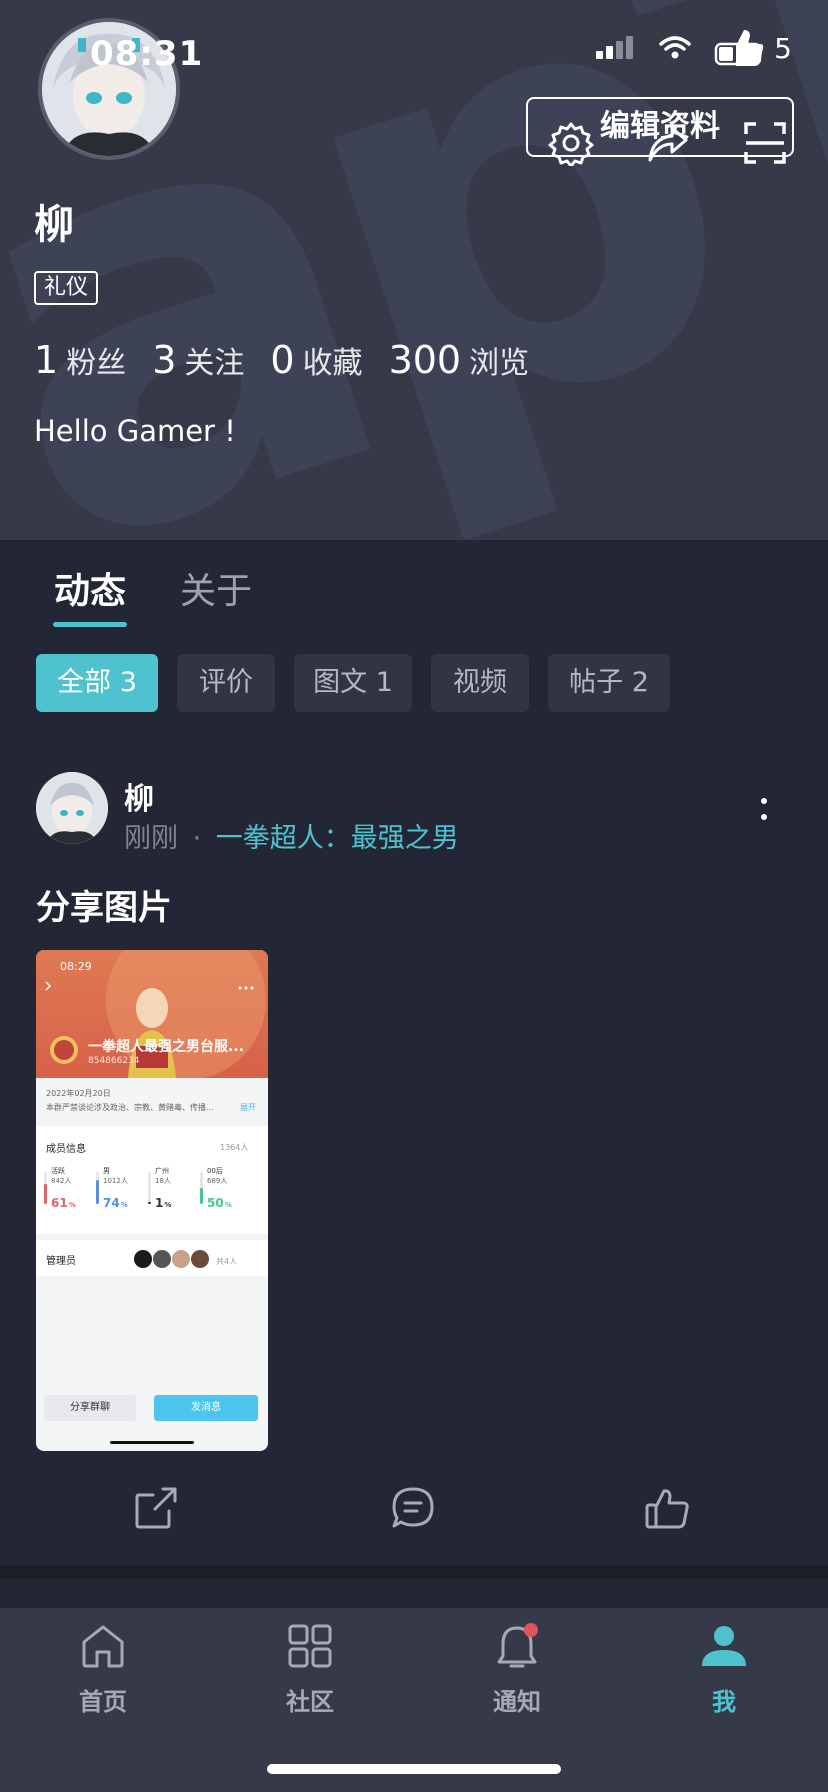 The image size is (828, 1792). What do you see at coordinates (724, 1669) in the screenshot?
I see `nav-me: 我` at bounding box center [724, 1669].